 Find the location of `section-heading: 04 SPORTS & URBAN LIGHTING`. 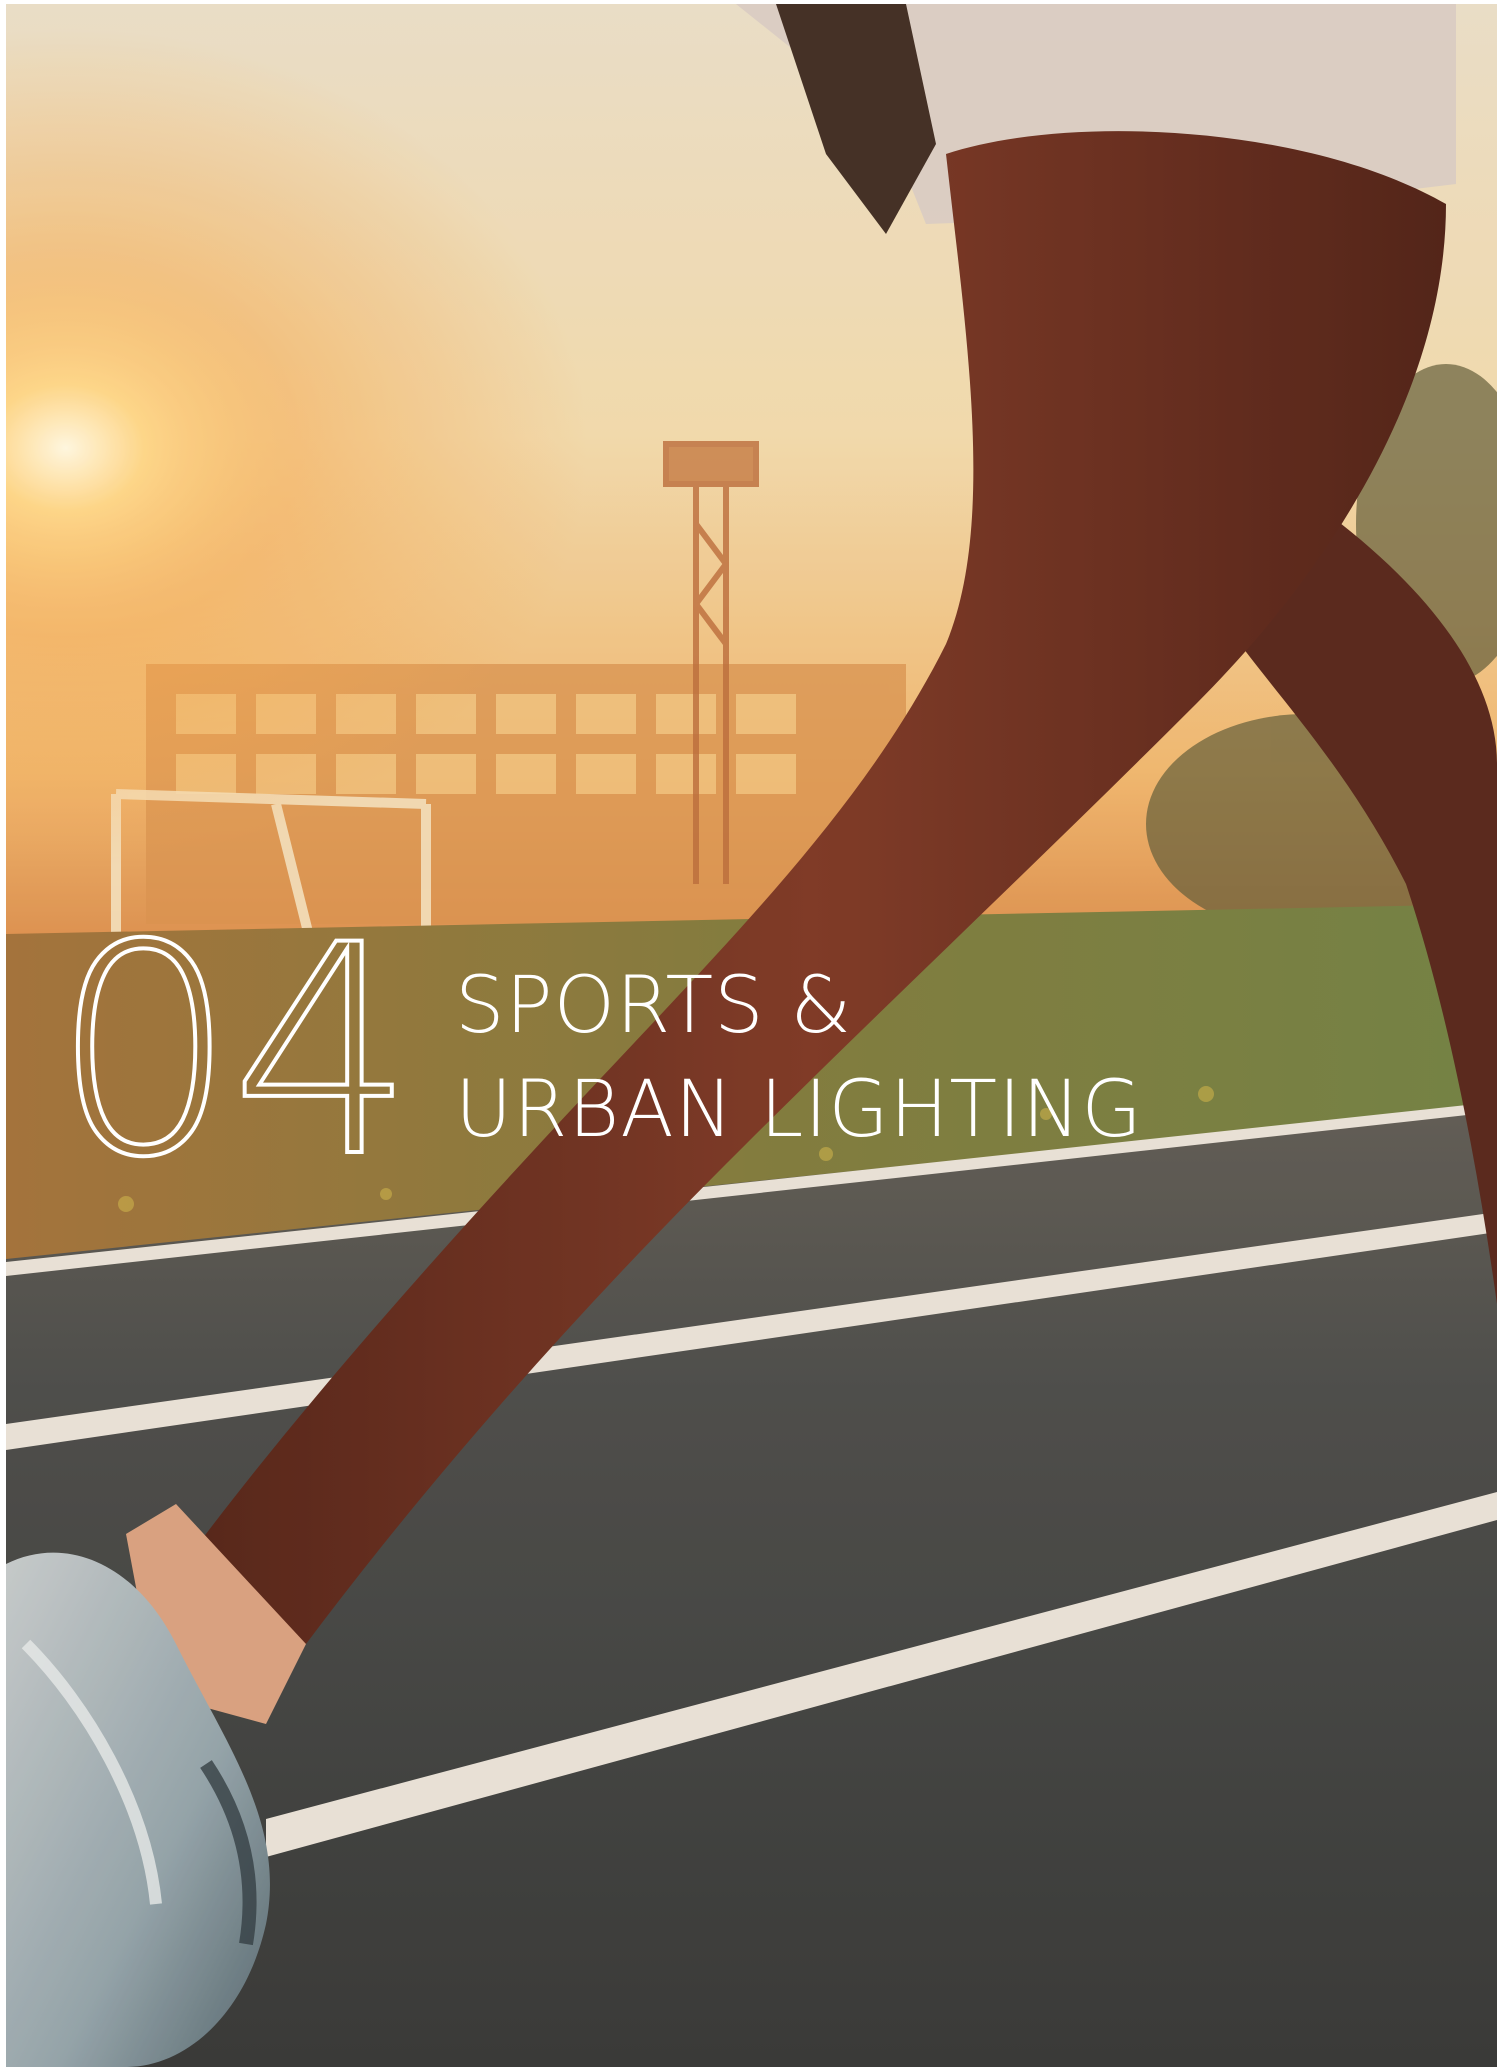

section-heading: 04 SPORTS & URBAN LIGHTING is located at coordinates (596, 1053).